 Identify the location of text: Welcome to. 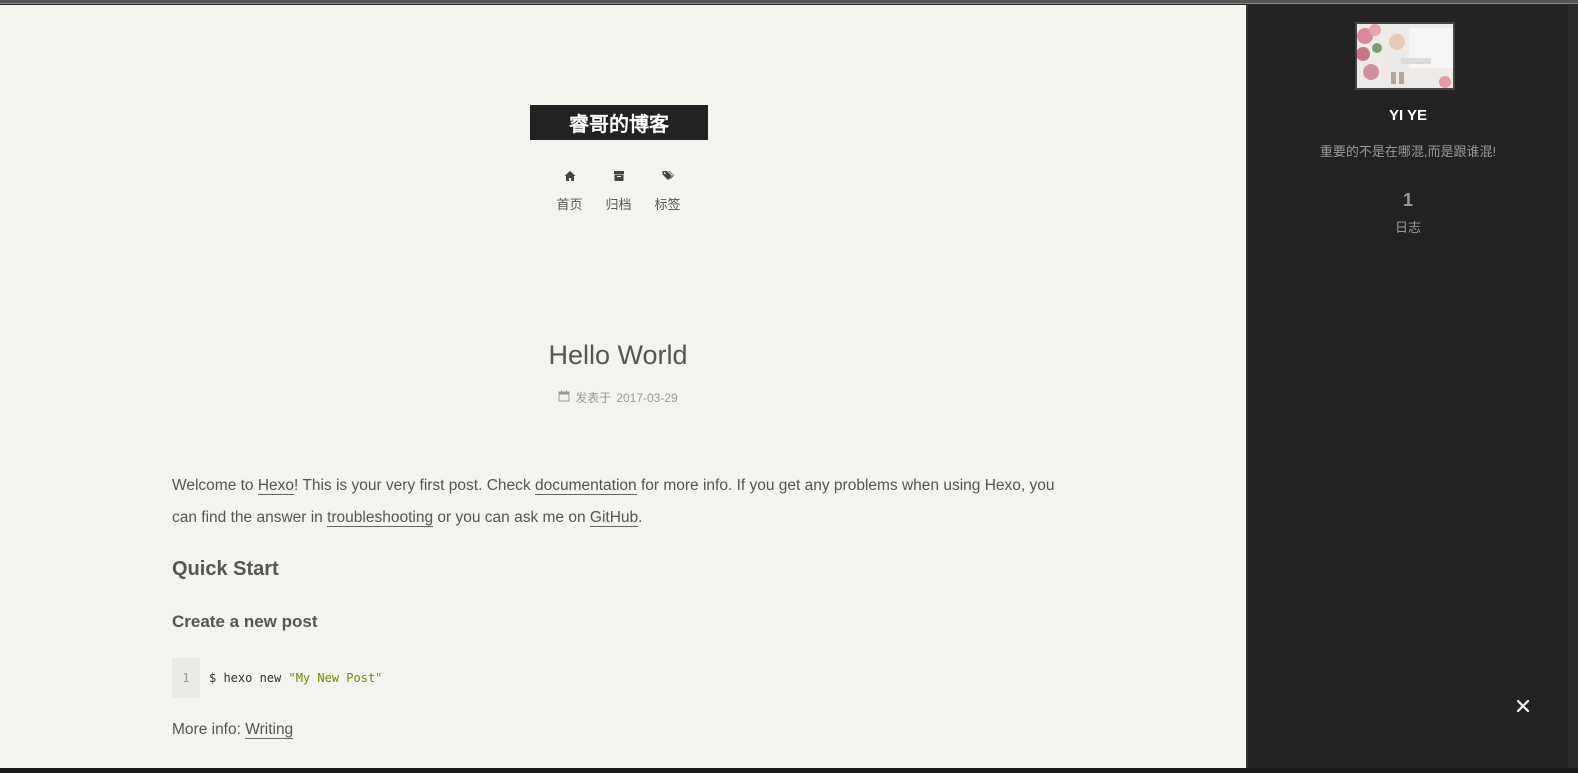
(215, 485).